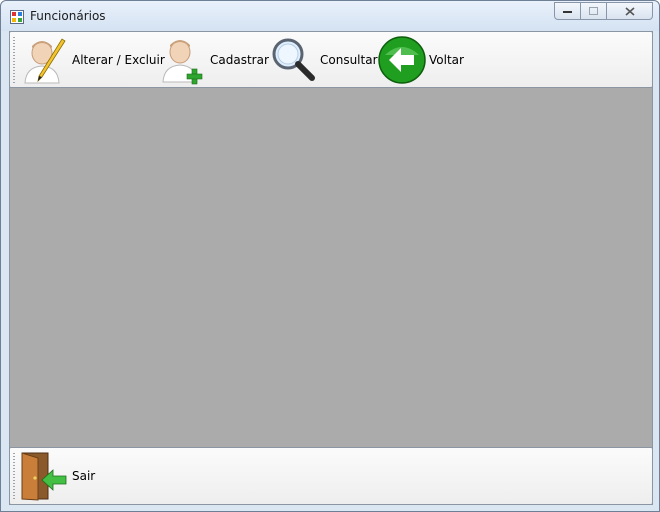 This screenshot has width=660, height=512. I want to click on exit-button: Sair, so click(56, 476).